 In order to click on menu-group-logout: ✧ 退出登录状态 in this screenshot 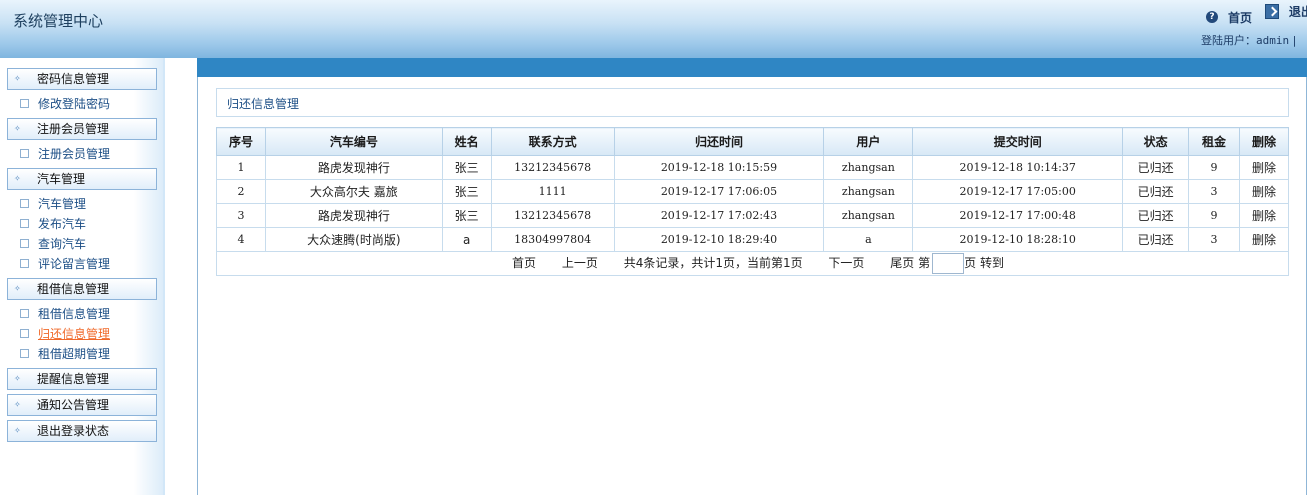, I will do `click(82, 431)`.